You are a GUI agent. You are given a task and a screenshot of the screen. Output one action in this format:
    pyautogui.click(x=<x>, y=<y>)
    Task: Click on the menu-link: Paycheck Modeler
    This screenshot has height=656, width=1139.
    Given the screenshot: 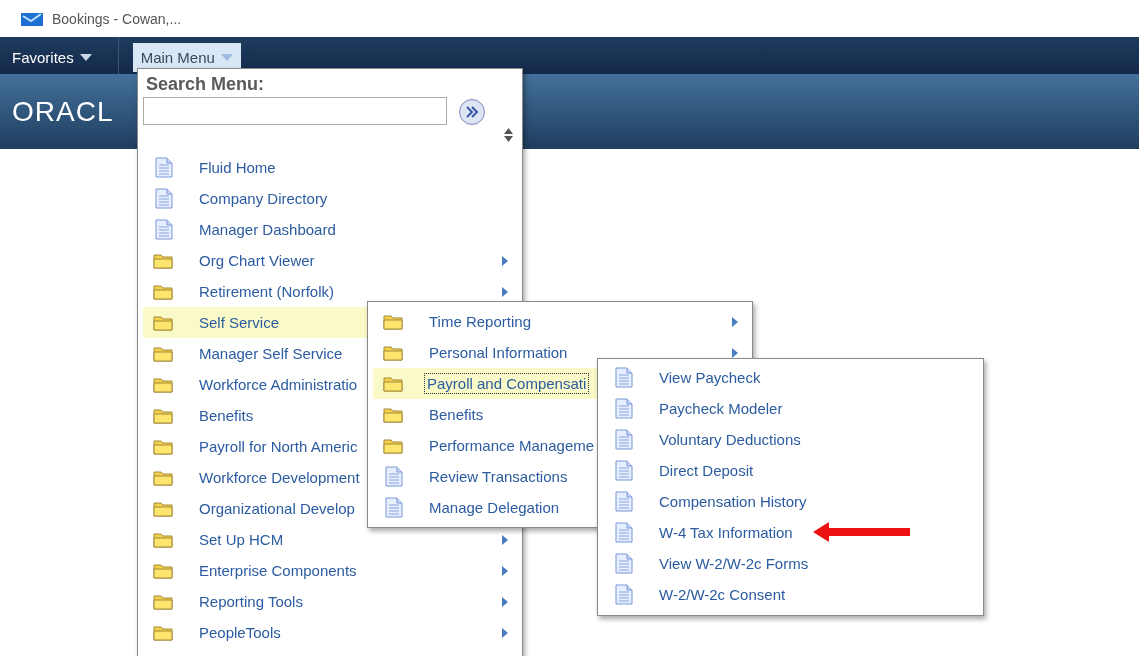 What is the action you would take?
    pyautogui.click(x=721, y=408)
    